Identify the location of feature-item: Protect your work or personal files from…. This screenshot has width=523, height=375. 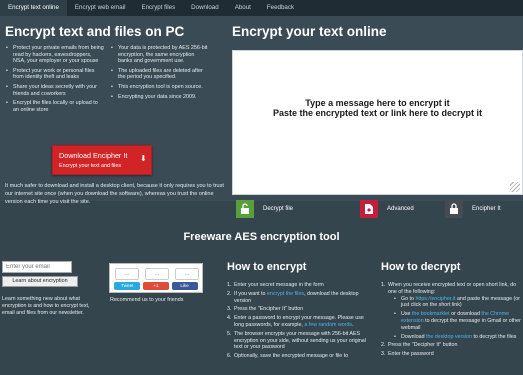
(55, 74).